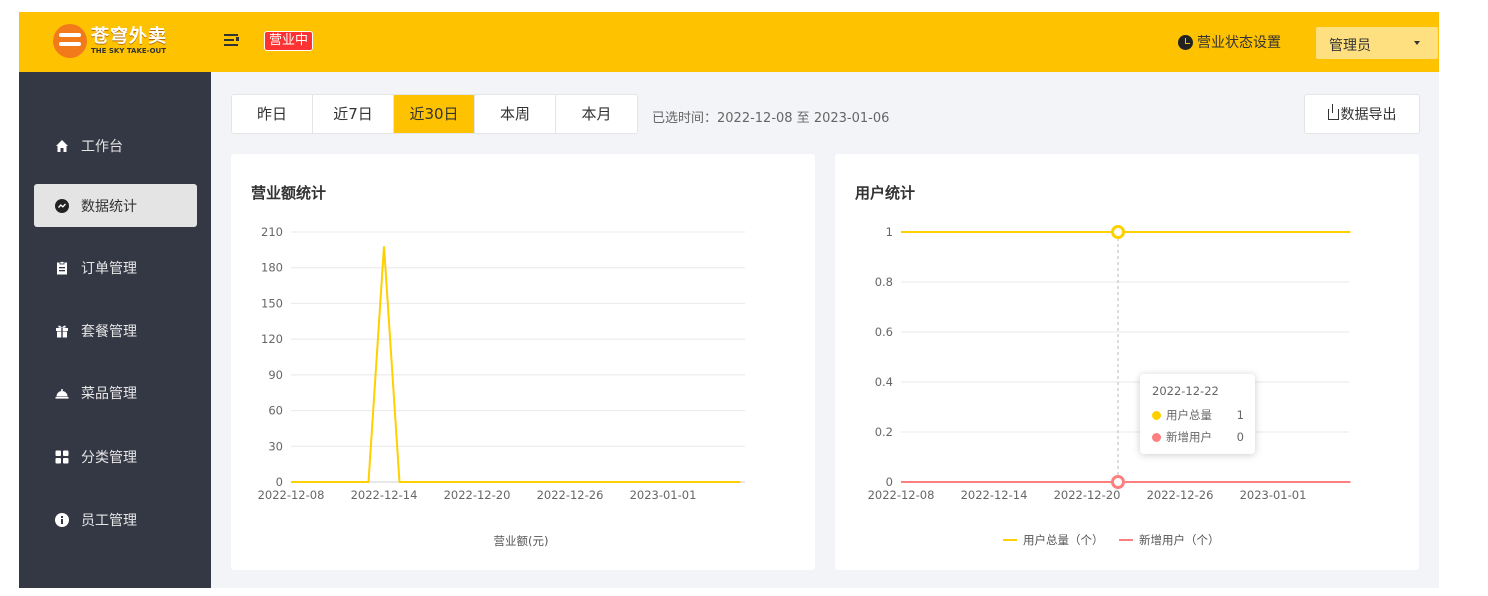  Describe the element at coordinates (353, 114) in the screenshot. I see `tab-last-7-days: 近7日` at that location.